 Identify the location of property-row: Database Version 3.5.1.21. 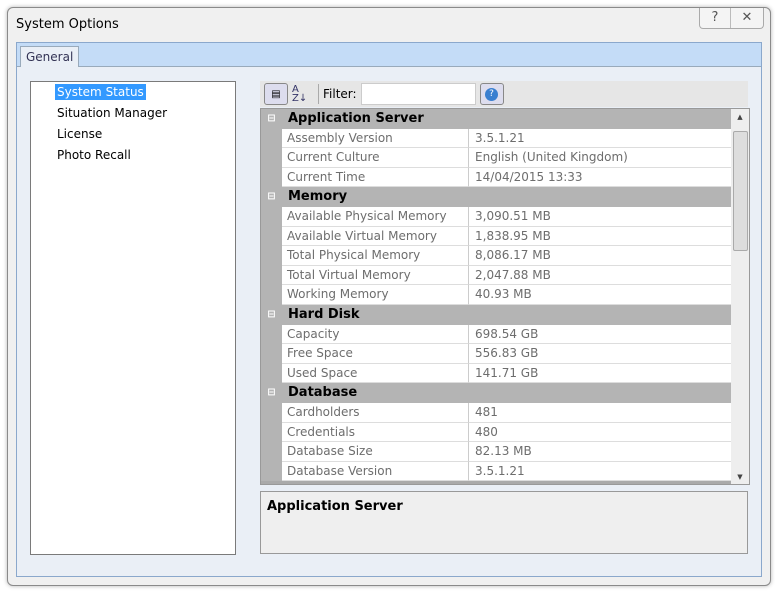
(505, 471).